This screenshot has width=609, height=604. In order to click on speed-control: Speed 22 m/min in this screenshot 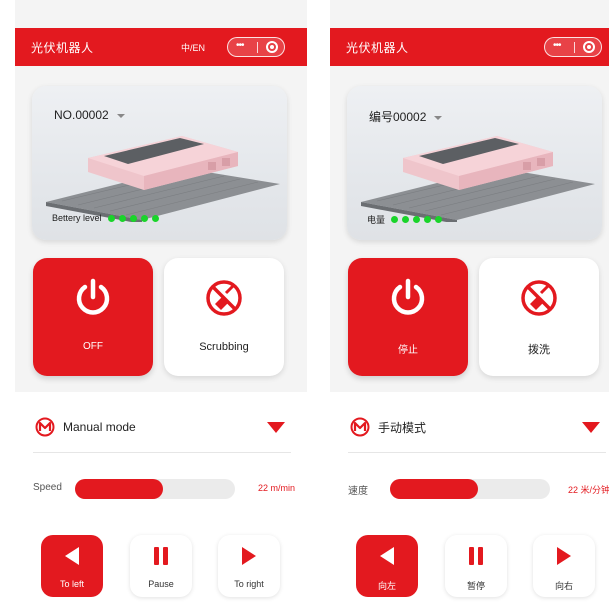, I will do `click(164, 489)`.